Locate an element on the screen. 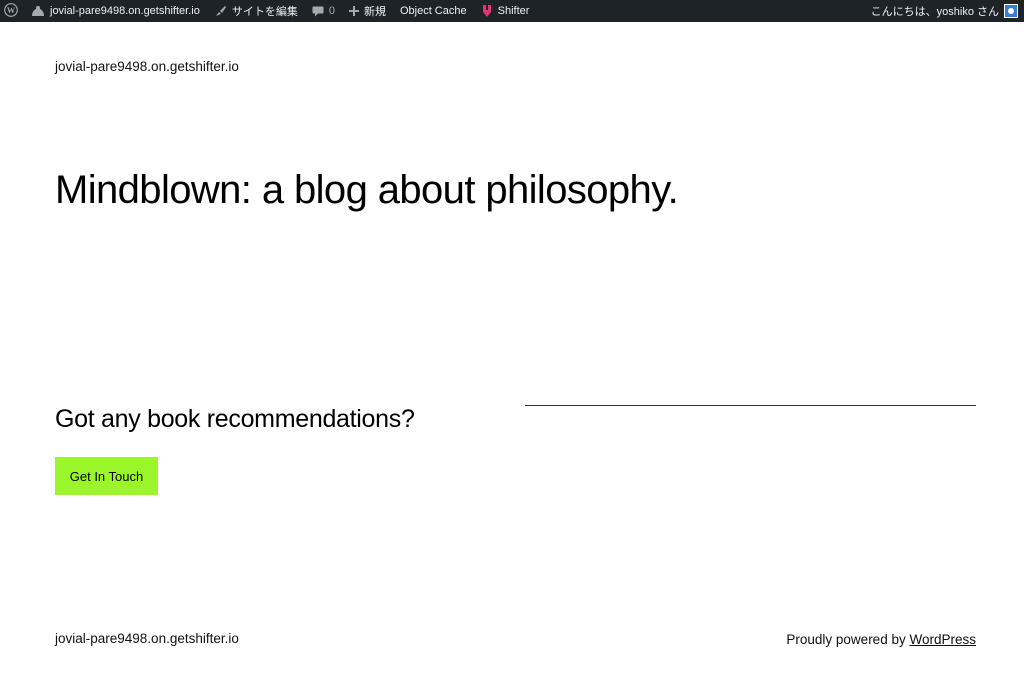 This screenshot has height=680, width=1024. shifter-label: Shifter is located at coordinates (513, 11).